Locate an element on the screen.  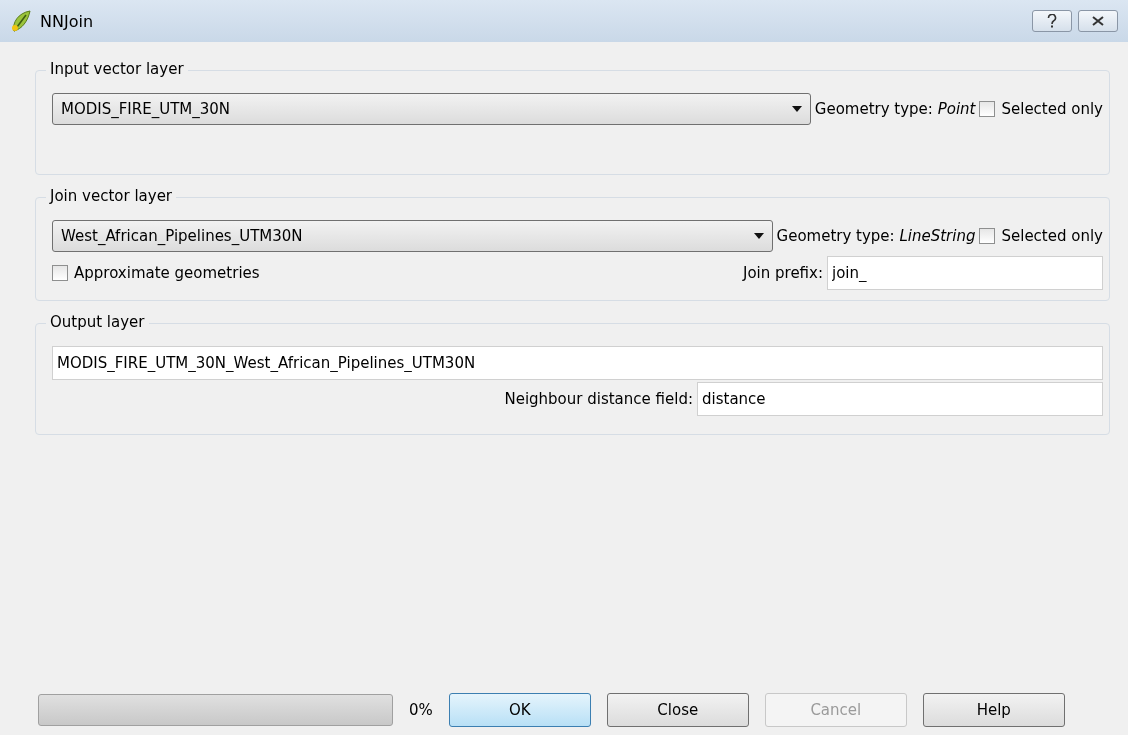
close-icon is located at coordinates (1098, 21).